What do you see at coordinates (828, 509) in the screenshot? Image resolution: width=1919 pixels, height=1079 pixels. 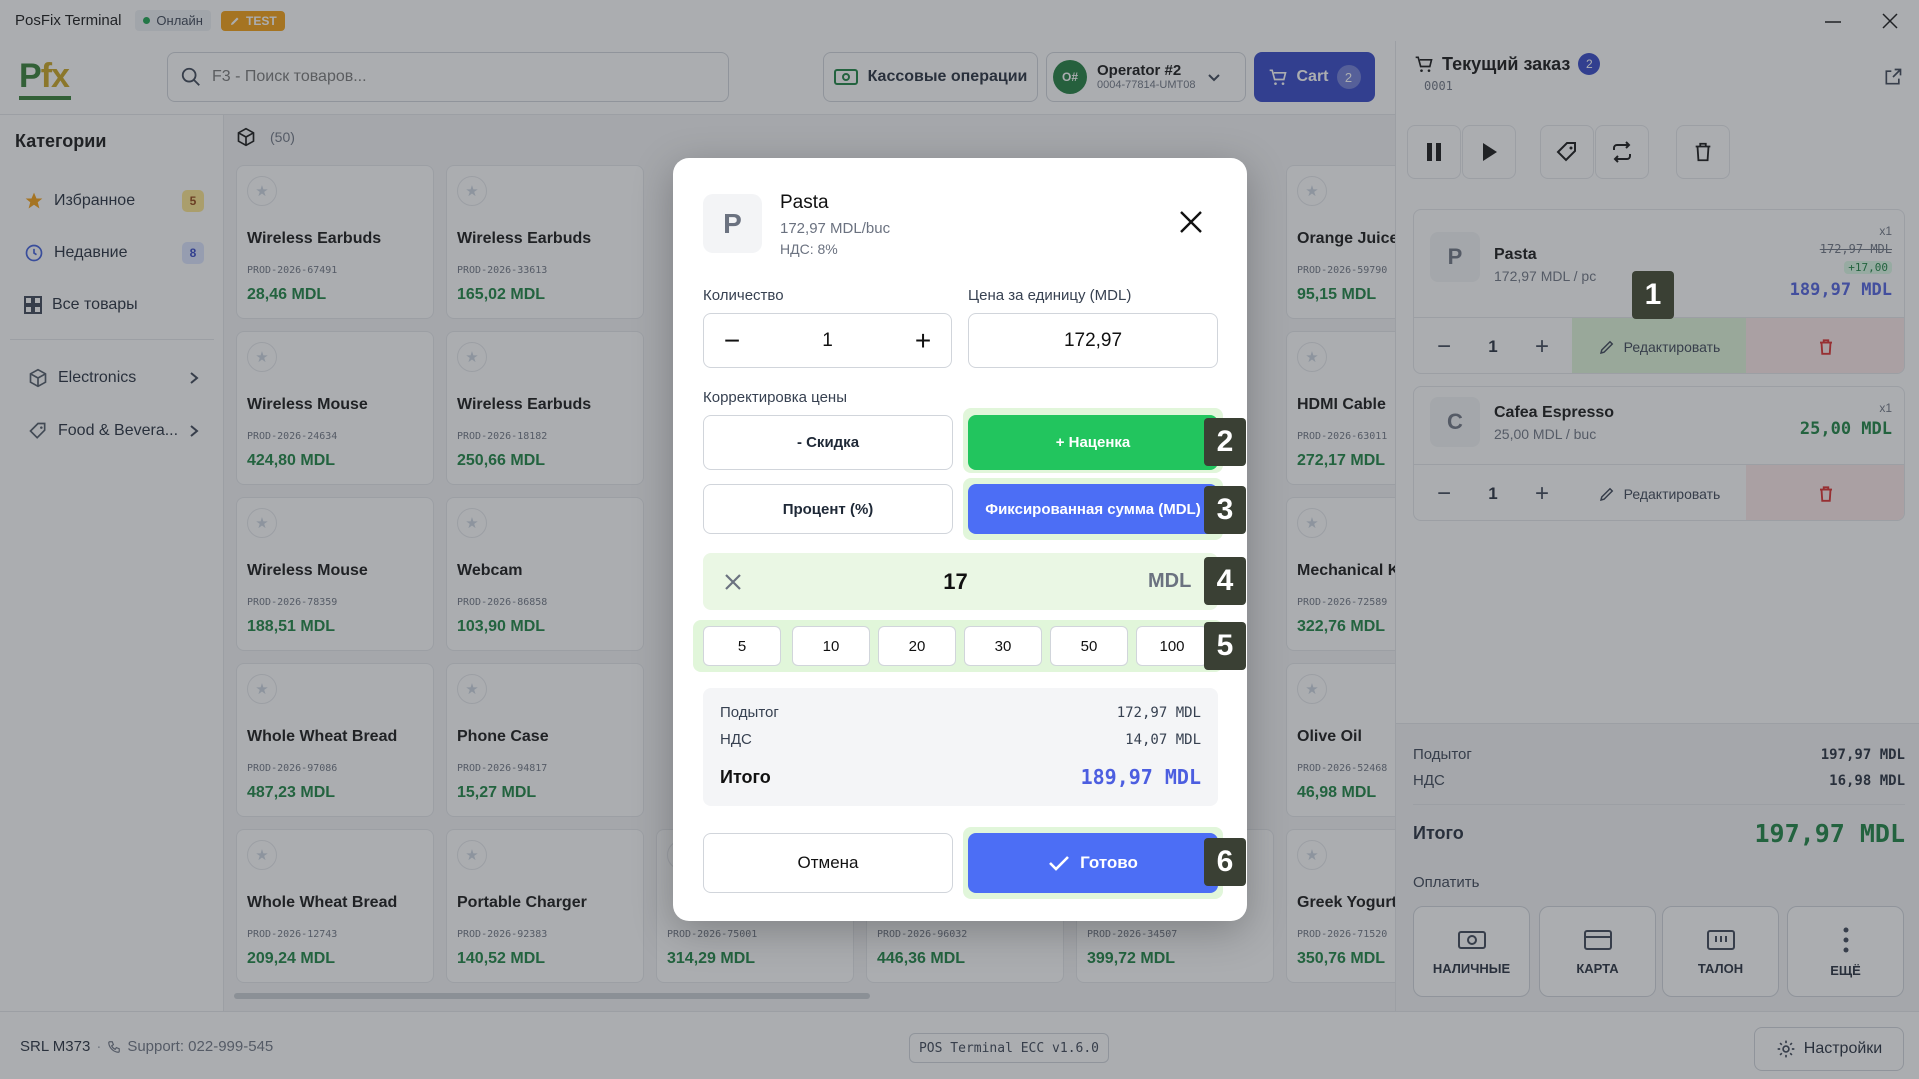 I see `percent-mode-button: Процент (%)` at bounding box center [828, 509].